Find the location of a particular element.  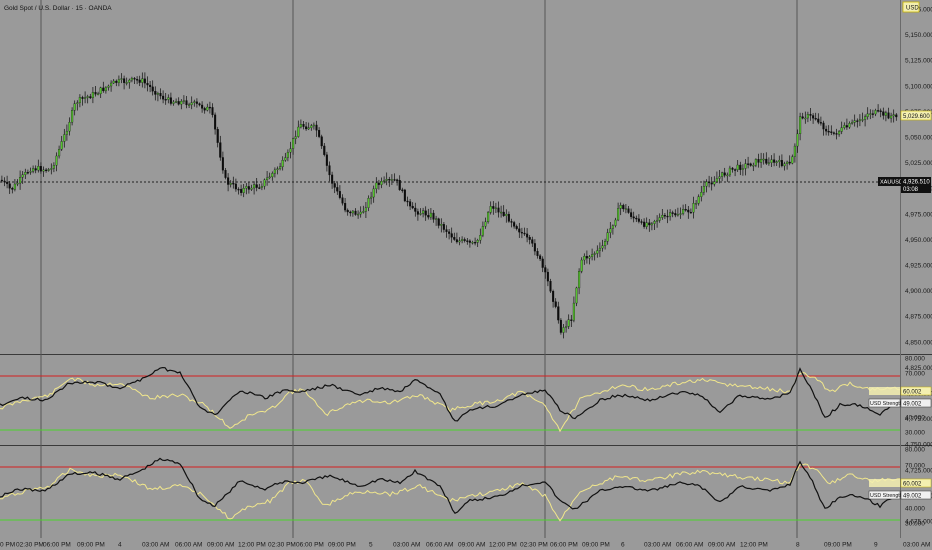

time-axis-label: 9 is located at coordinates (876, 545).